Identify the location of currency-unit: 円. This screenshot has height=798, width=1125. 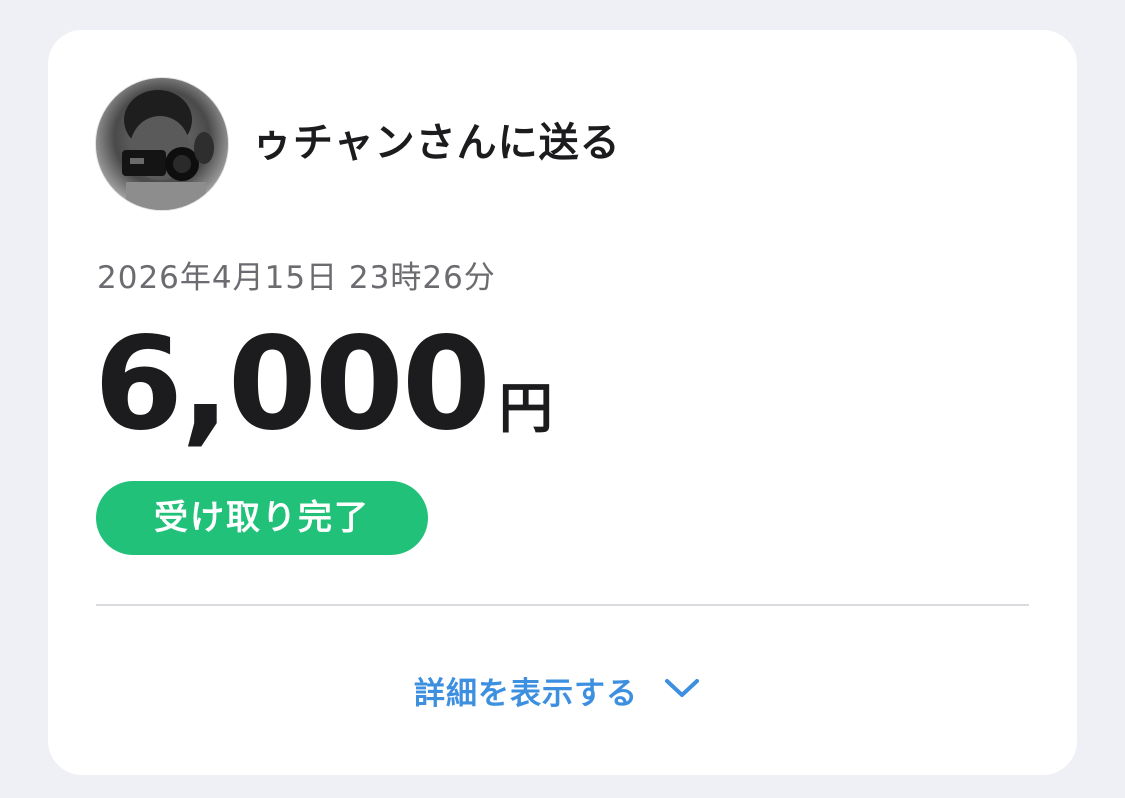
(525, 408).